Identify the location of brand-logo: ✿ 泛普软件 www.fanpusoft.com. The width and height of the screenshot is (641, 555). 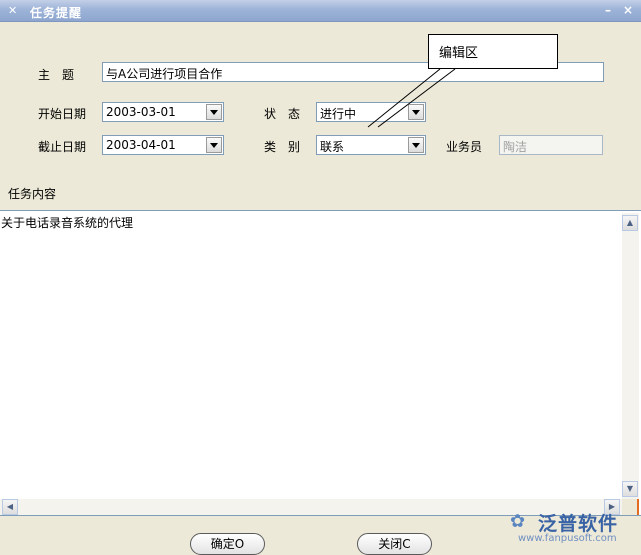
(574, 529).